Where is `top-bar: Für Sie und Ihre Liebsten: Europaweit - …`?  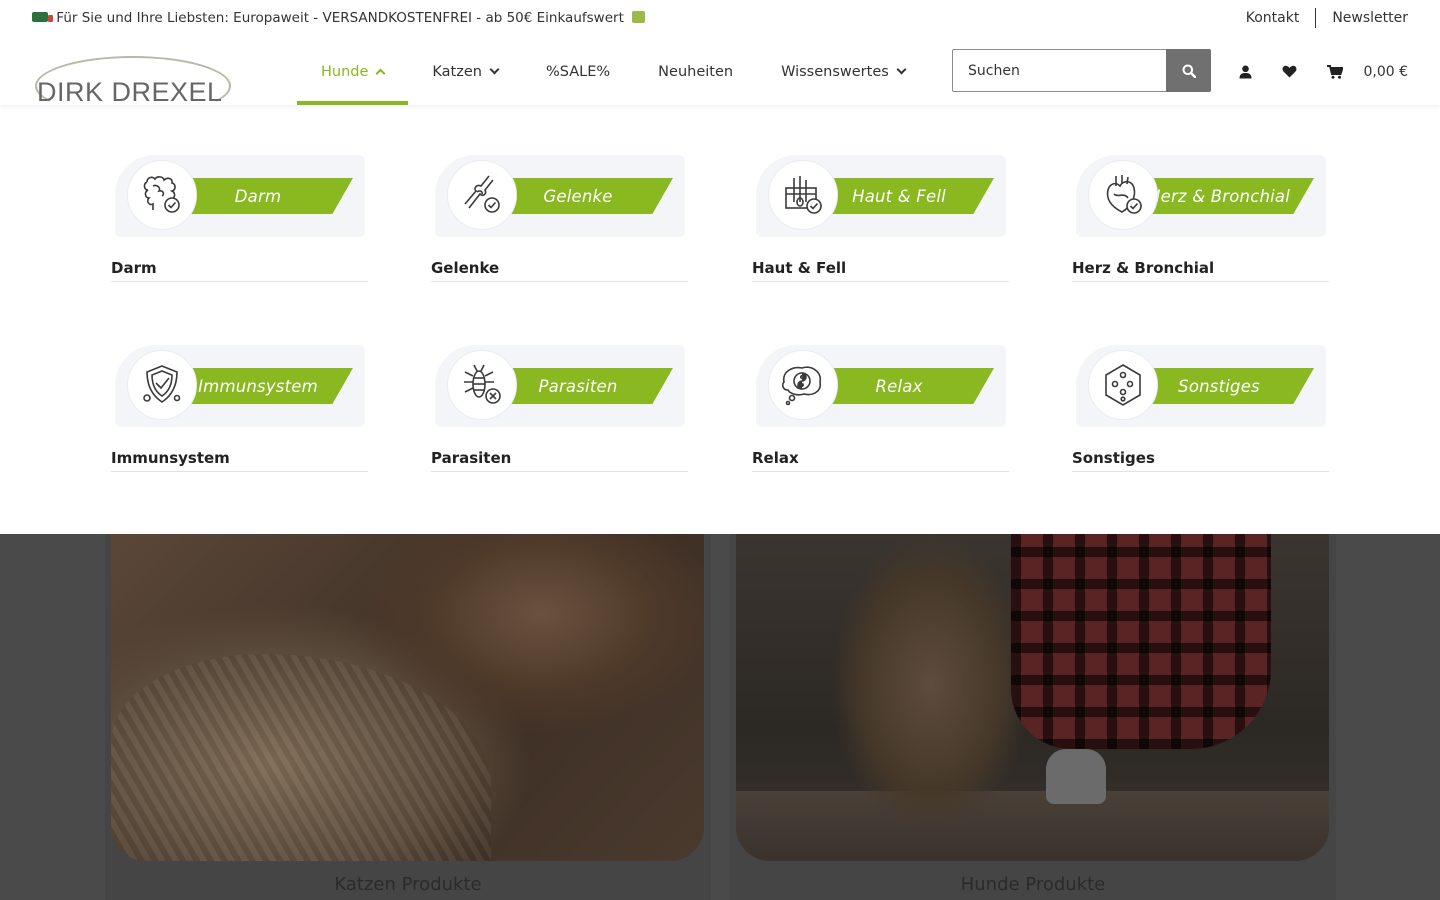 top-bar: Für Sie und Ihre Liebsten: Europaweit - … is located at coordinates (720, 19).